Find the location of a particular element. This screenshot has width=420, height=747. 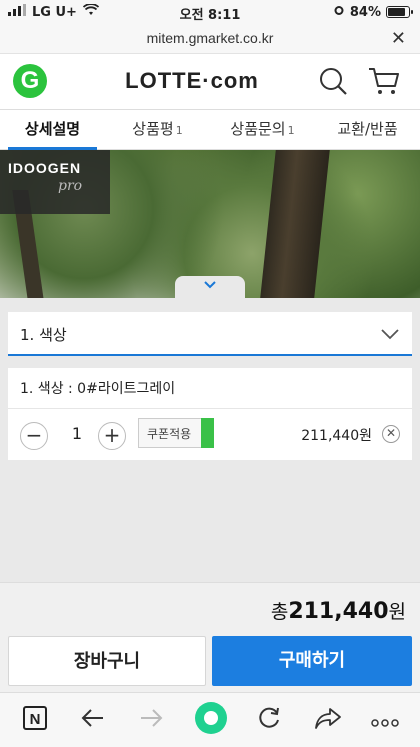

collapse-toggle is located at coordinates (210, 289).